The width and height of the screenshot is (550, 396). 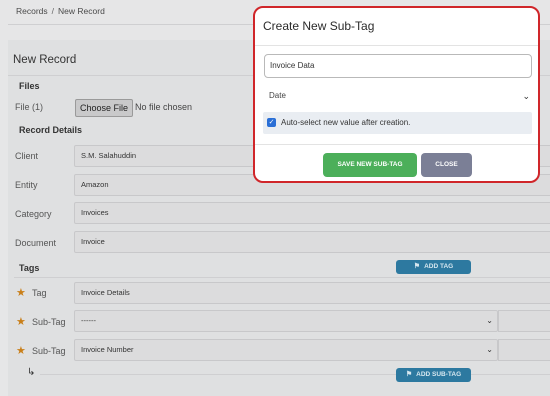 What do you see at coordinates (396, 144) in the screenshot?
I see `modal-footer-divider` at bounding box center [396, 144].